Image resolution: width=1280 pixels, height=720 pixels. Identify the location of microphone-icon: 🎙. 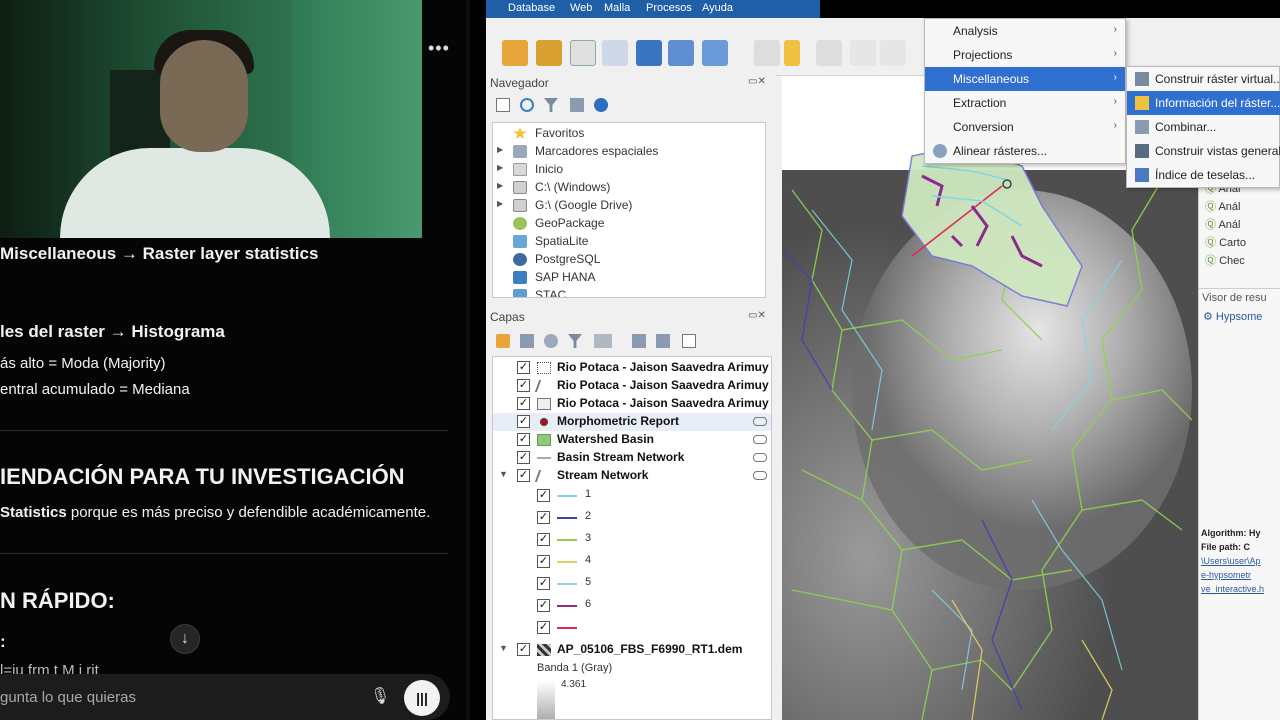
(380, 697).